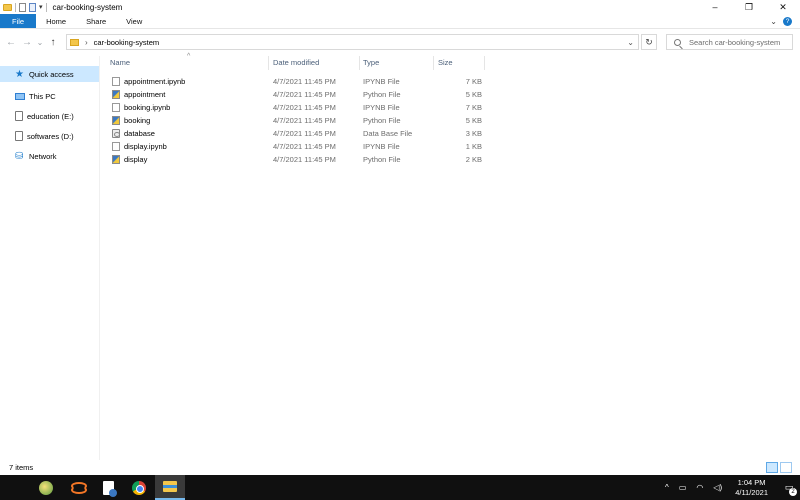 This screenshot has height=500, width=800. Describe the element at coordinates (793, 492) in the screenshot. I see `notification-badge: 2` at that location.